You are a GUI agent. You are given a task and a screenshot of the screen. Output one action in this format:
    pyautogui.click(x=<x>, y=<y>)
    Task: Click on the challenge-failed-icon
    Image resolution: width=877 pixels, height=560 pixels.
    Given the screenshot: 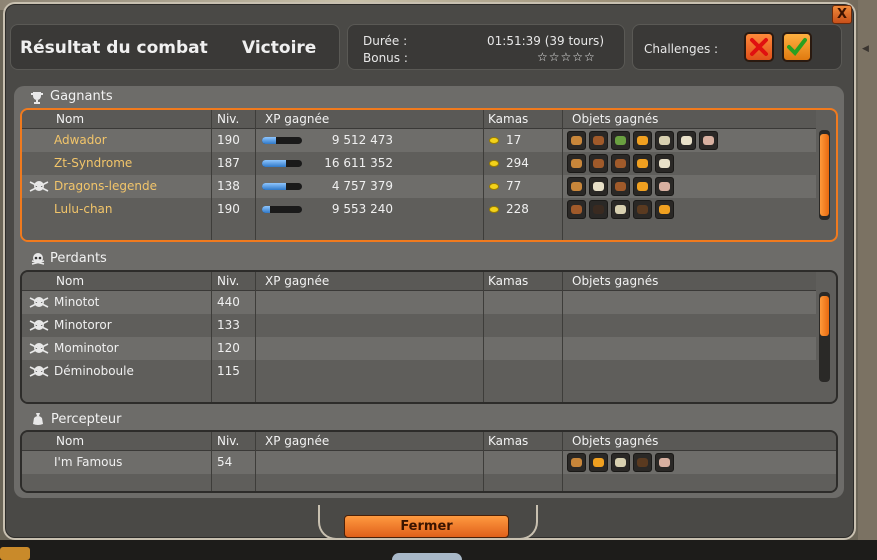 What is the action you would take?
    pyautogui.click(x=759, y=47)
    